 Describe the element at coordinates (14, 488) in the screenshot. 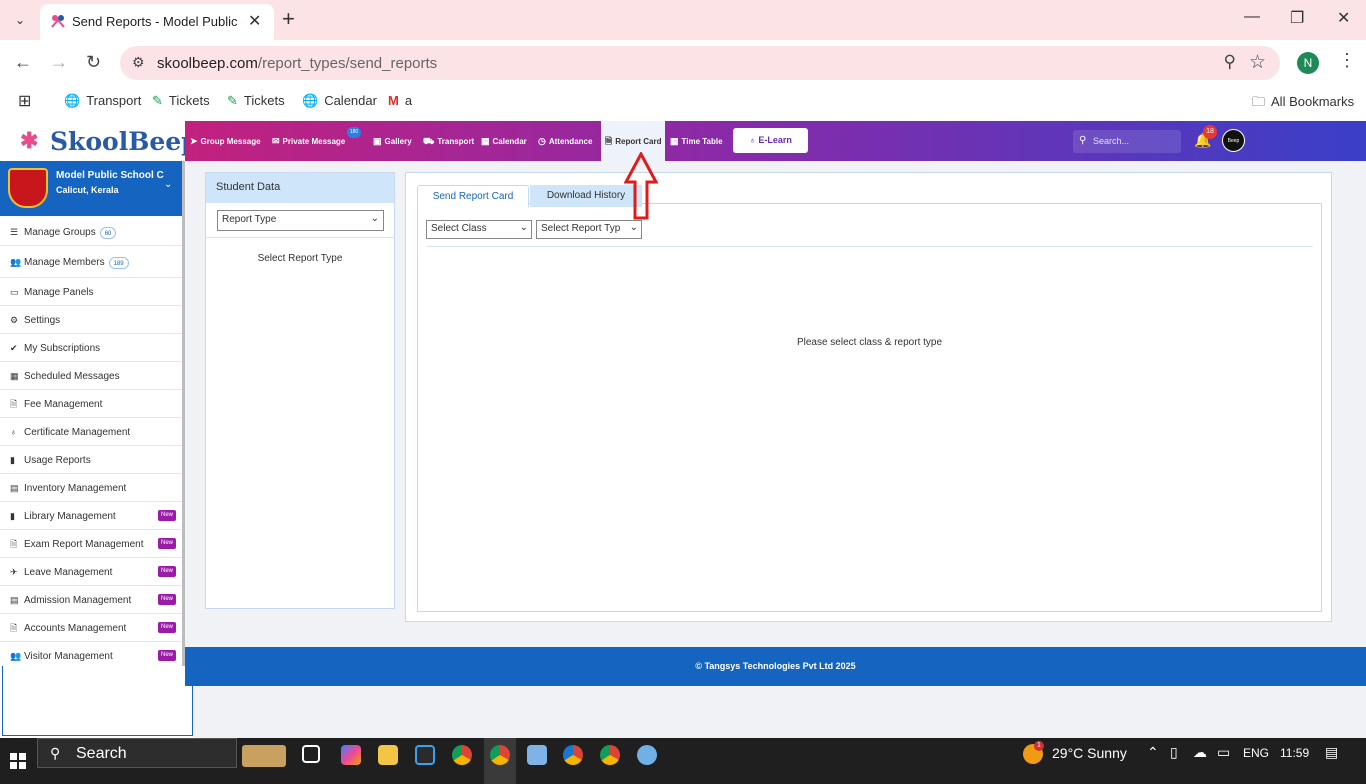

I see `inventory-icon: ▤` at that location.